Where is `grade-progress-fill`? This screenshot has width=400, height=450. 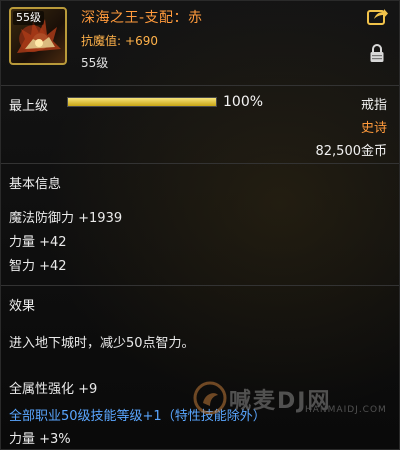
grade-progress-fill is located at coordinates (142, 102).